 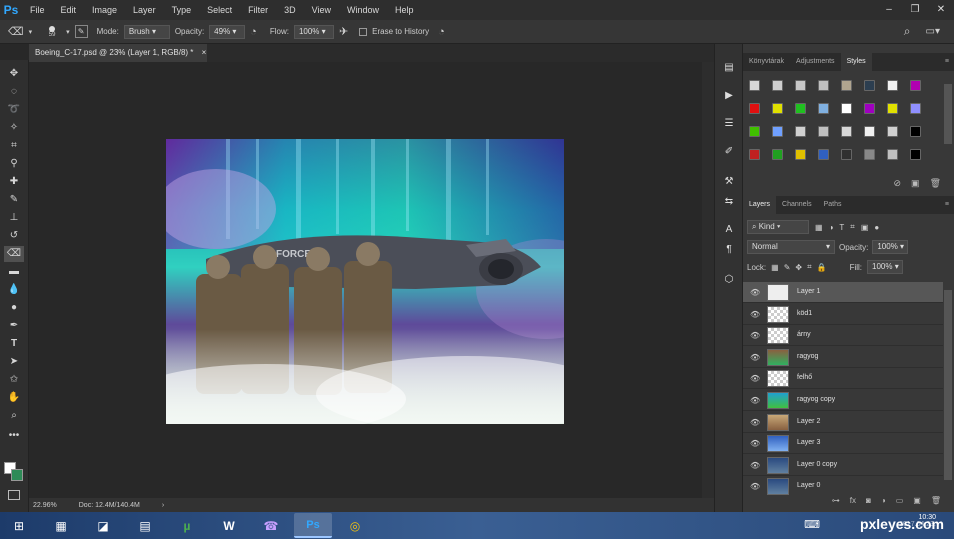 I want to click on gradient-tool-icon: ▬, so click(x=14, y=272).